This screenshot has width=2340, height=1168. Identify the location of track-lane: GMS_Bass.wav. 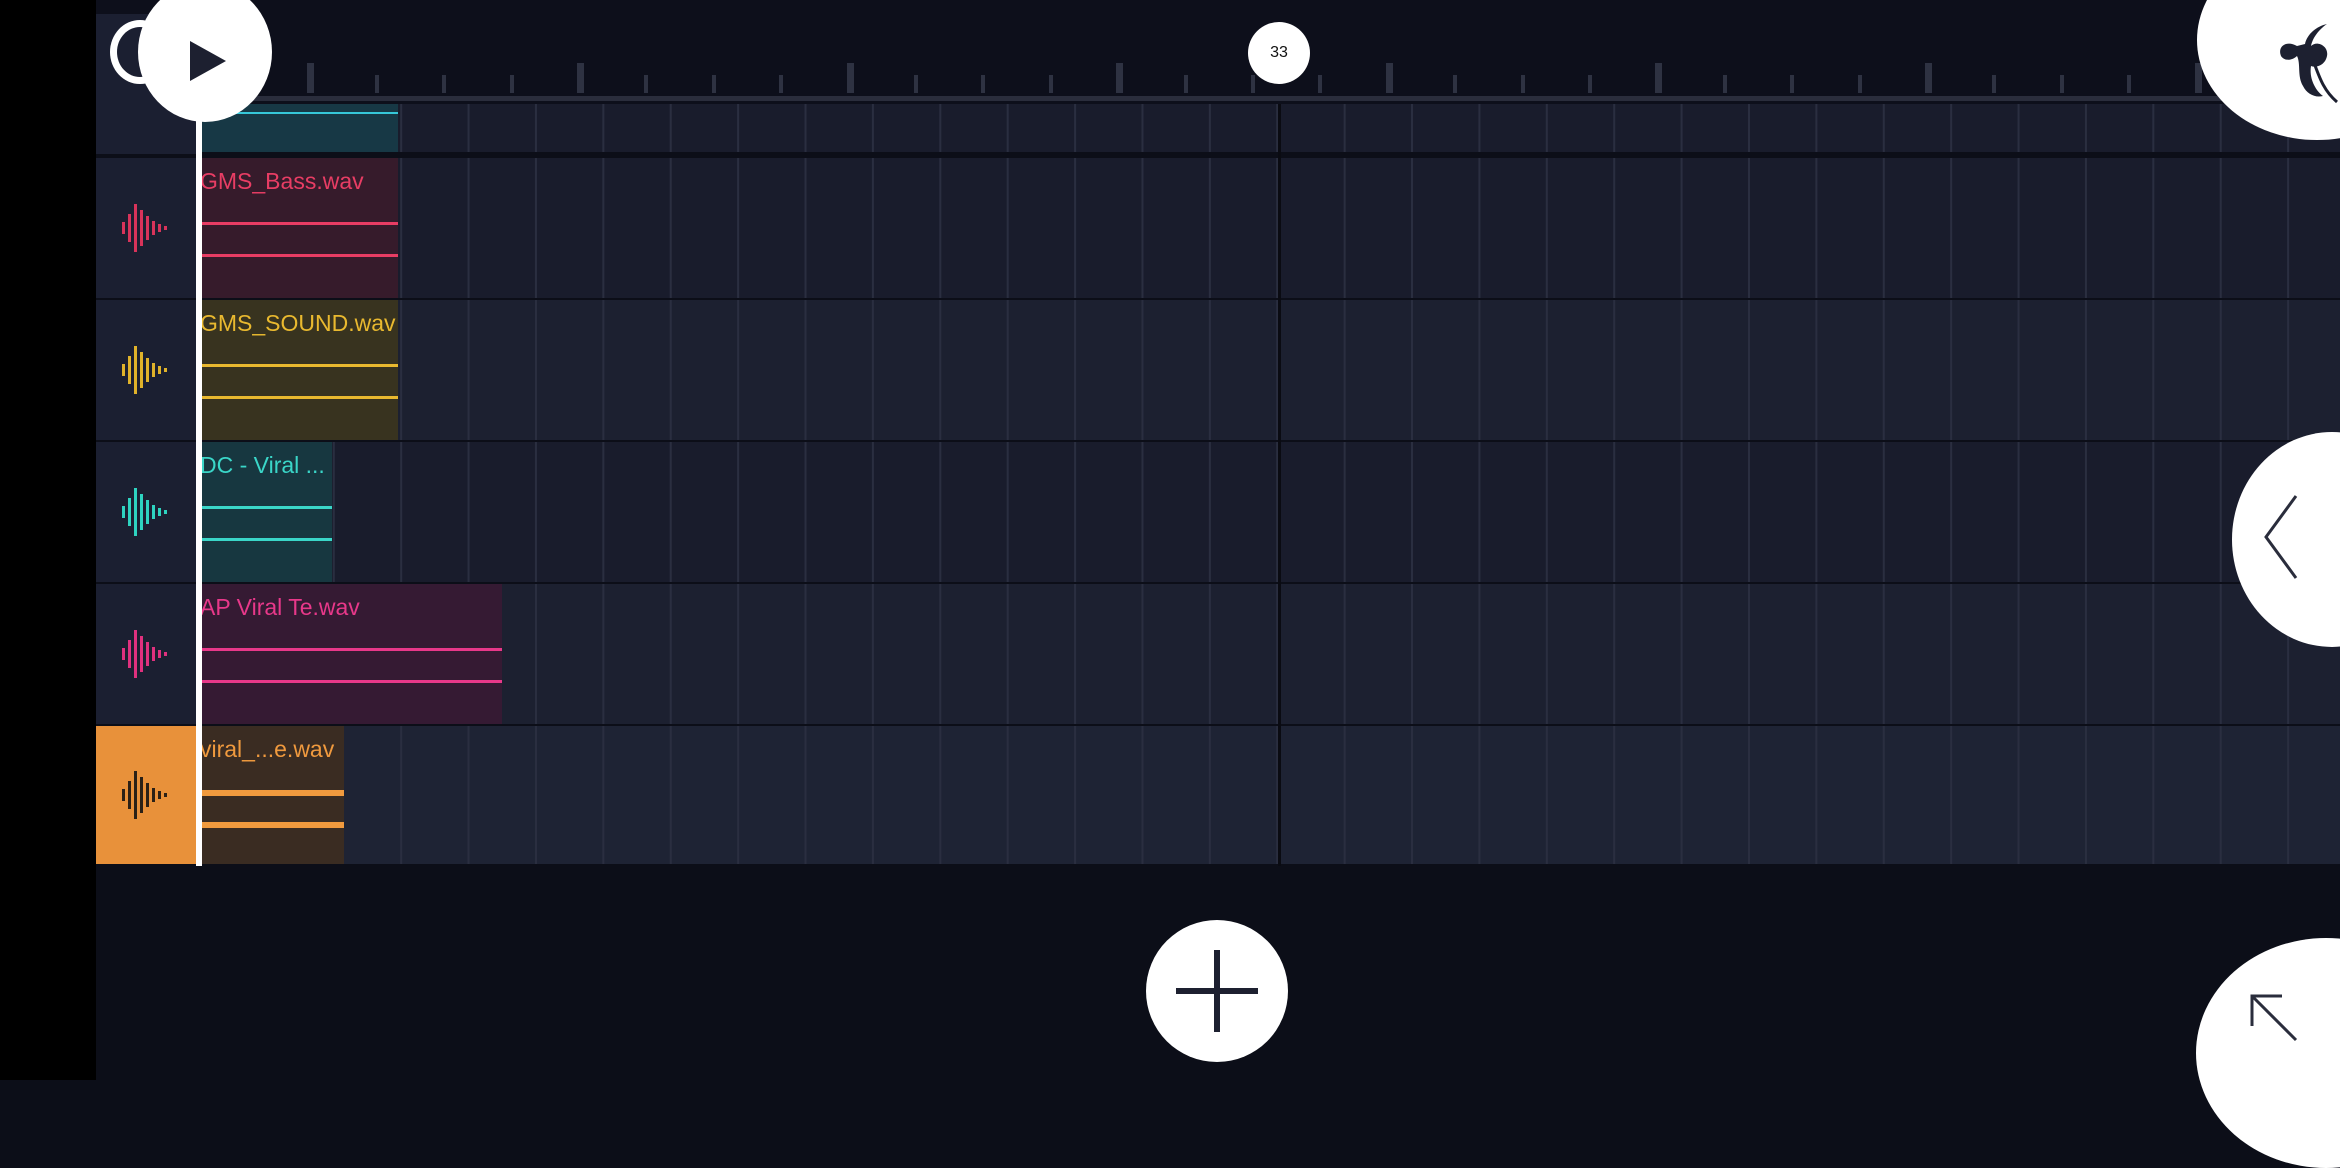
(1269, 228).